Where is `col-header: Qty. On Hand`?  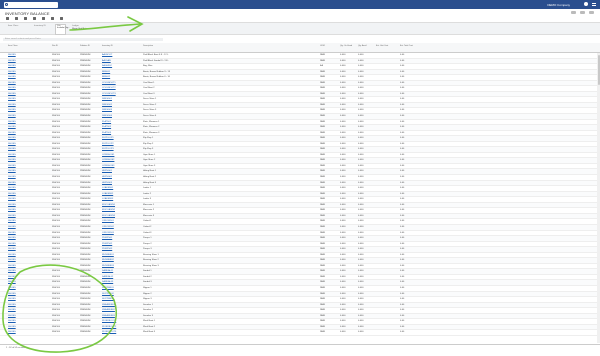
col-header: Qty. On Hand is located at coordinates (347, 46).